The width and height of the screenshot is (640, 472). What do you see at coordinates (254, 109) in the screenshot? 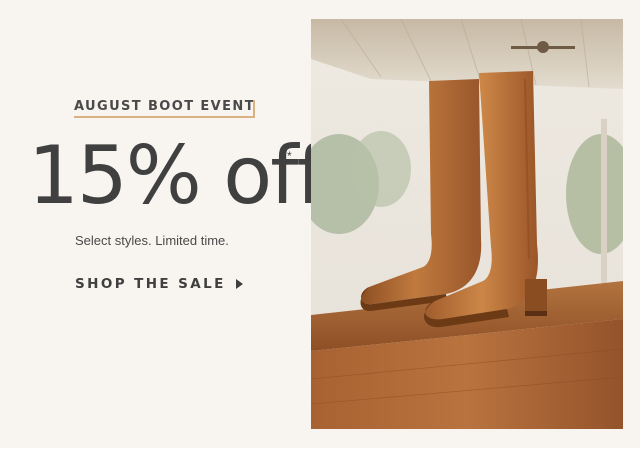
I see `event-label-accent` at bounding box center [254, 109].